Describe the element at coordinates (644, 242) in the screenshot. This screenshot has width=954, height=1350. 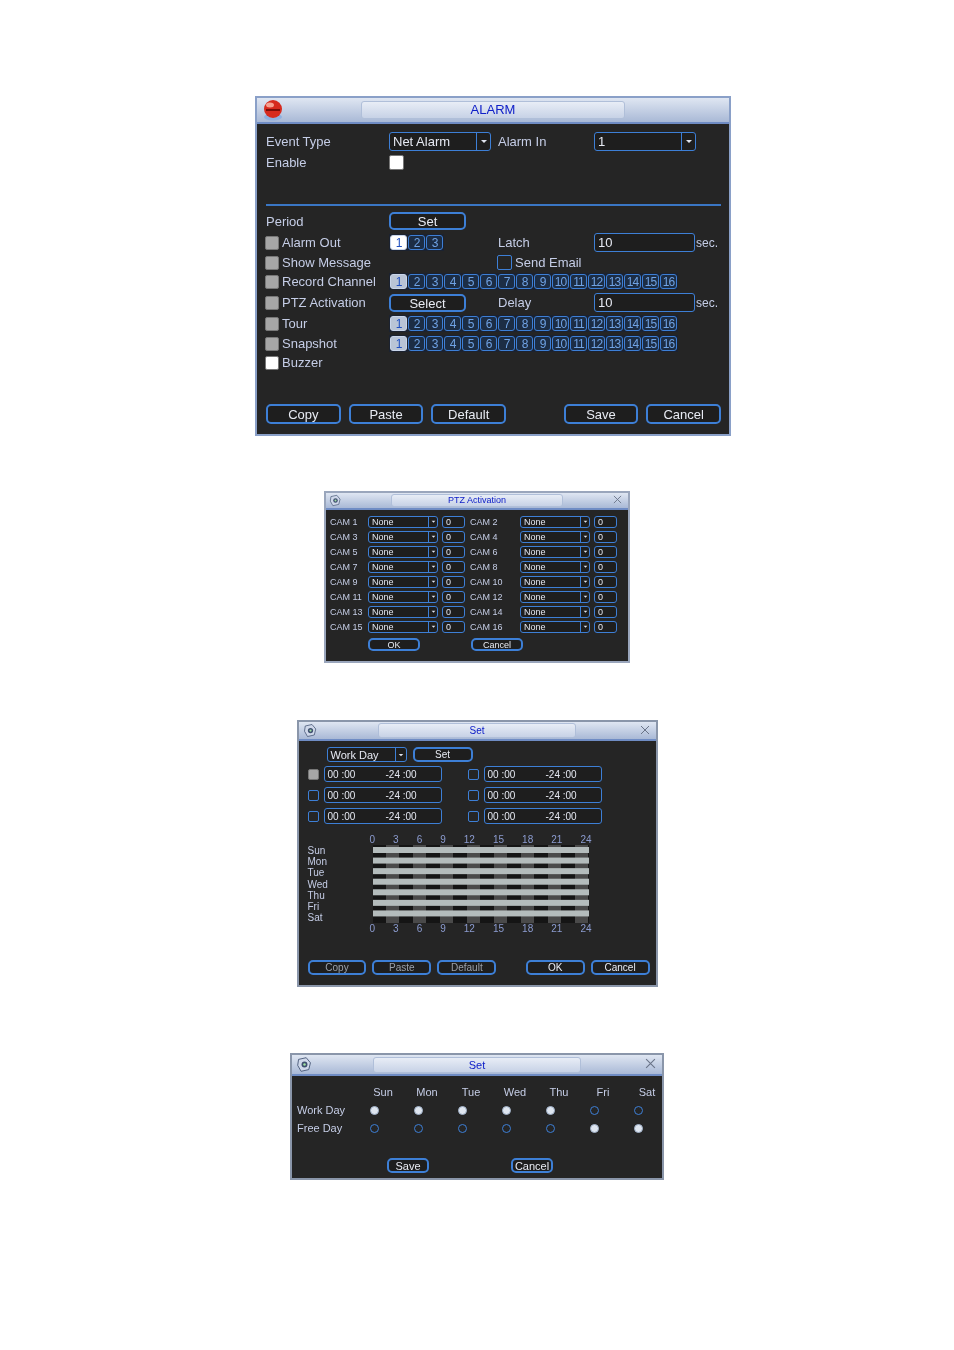
I see `latch-field: 10` at that location.